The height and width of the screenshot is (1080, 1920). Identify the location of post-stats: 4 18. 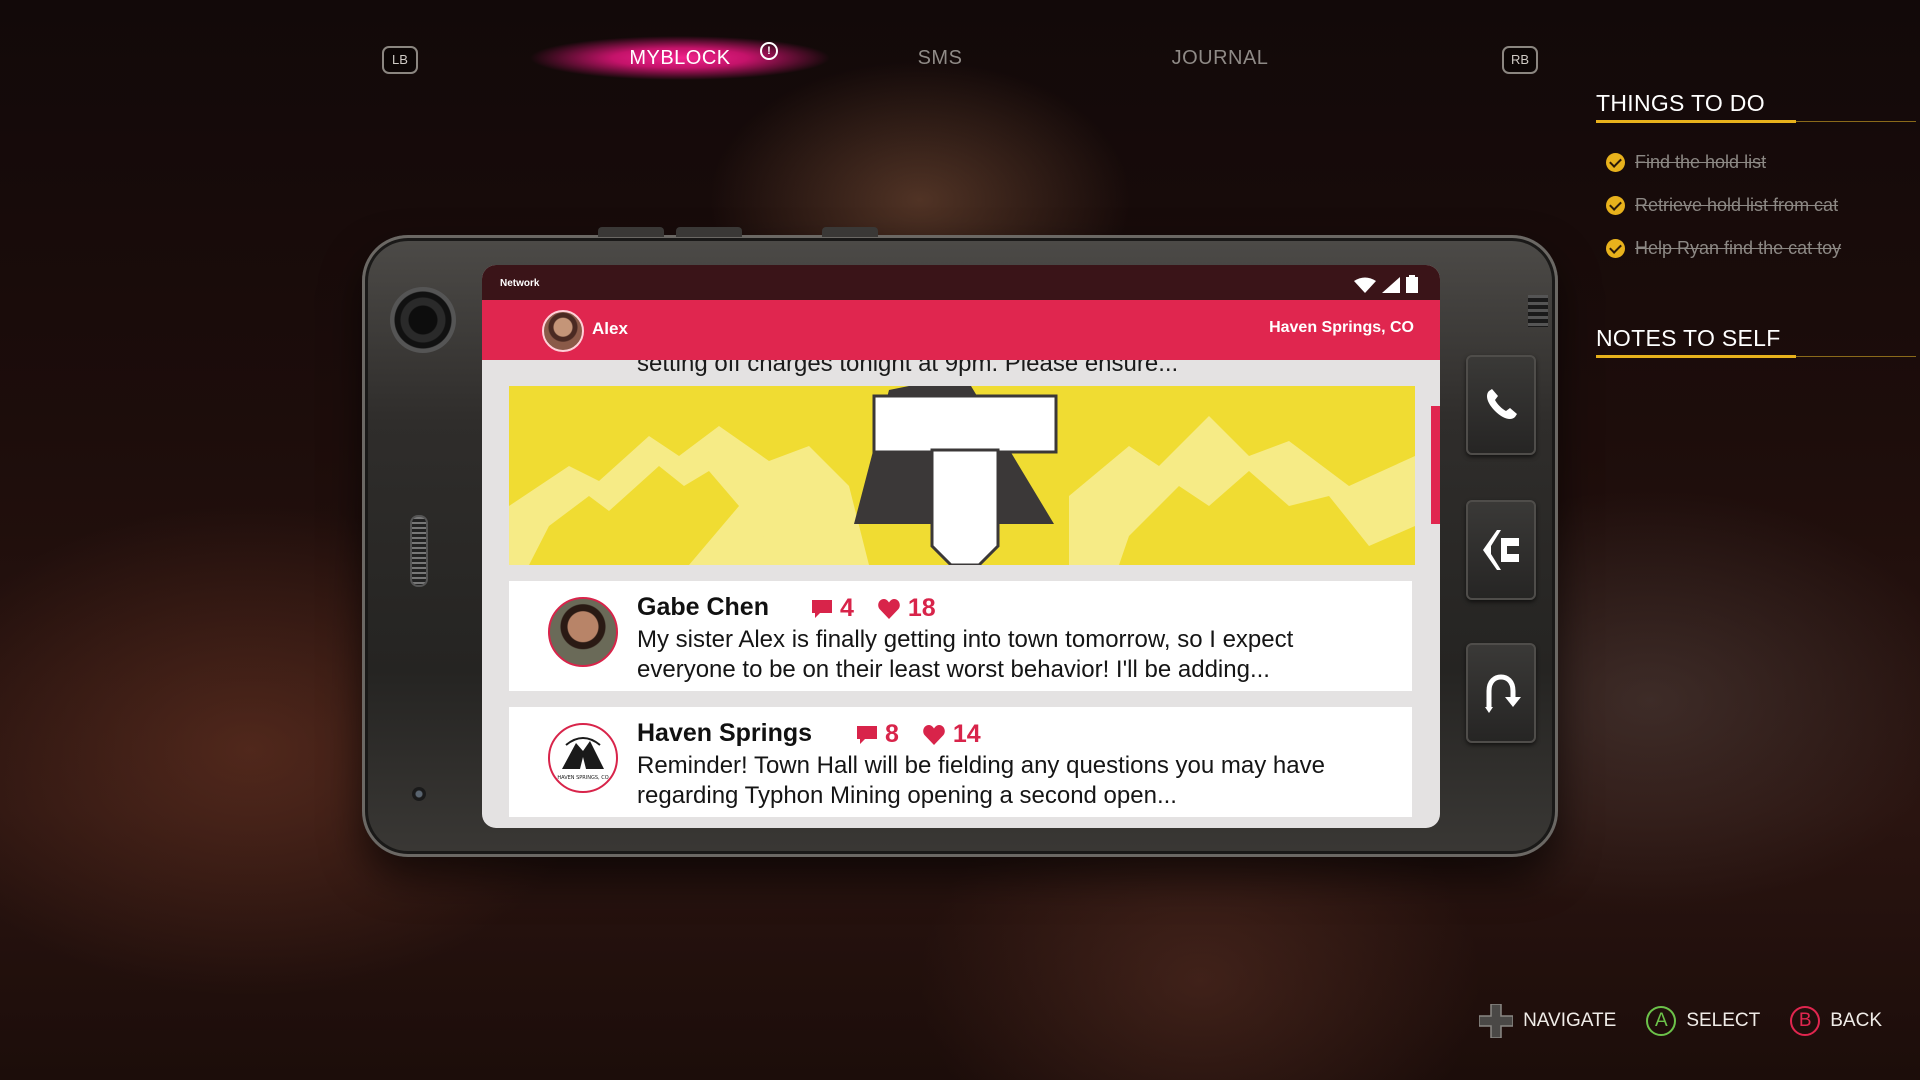
(874, 608).